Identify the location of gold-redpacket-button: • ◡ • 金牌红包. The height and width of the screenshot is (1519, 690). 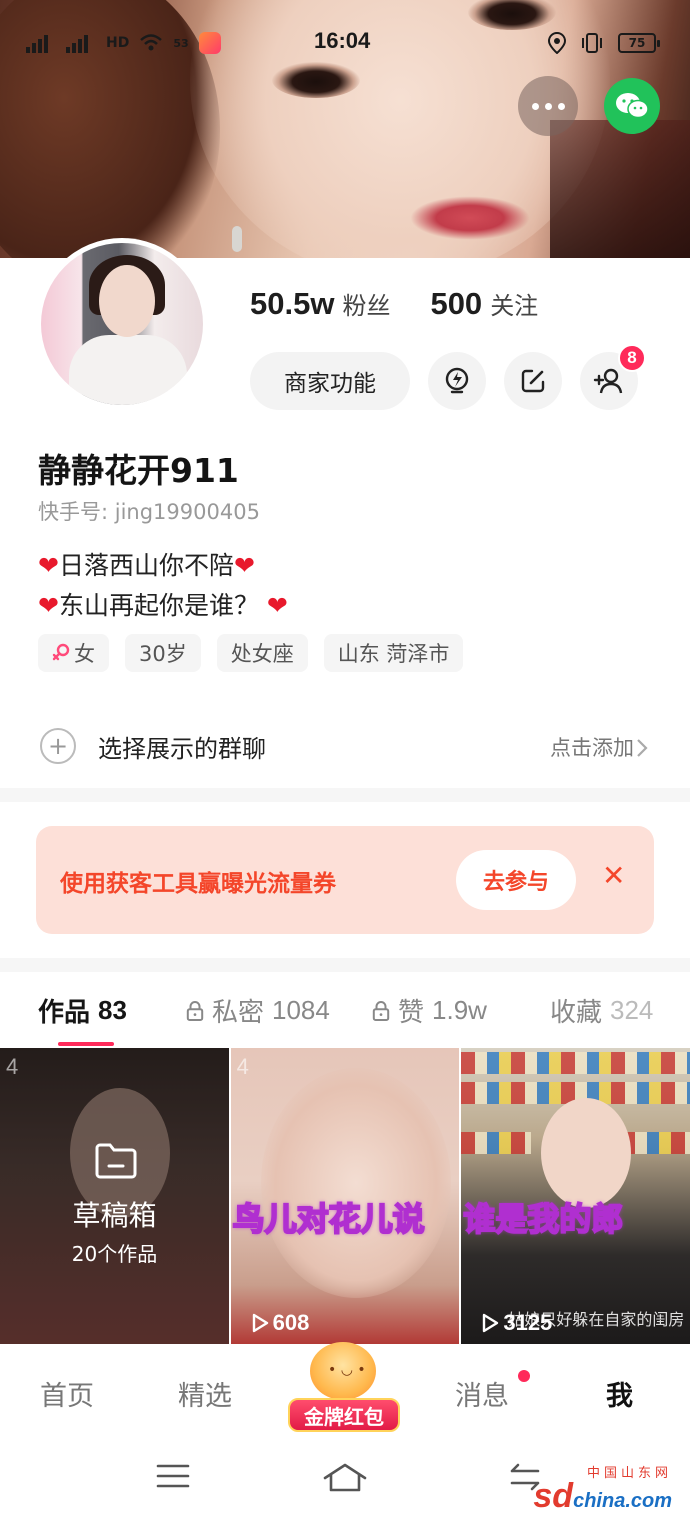
(344, 1390).